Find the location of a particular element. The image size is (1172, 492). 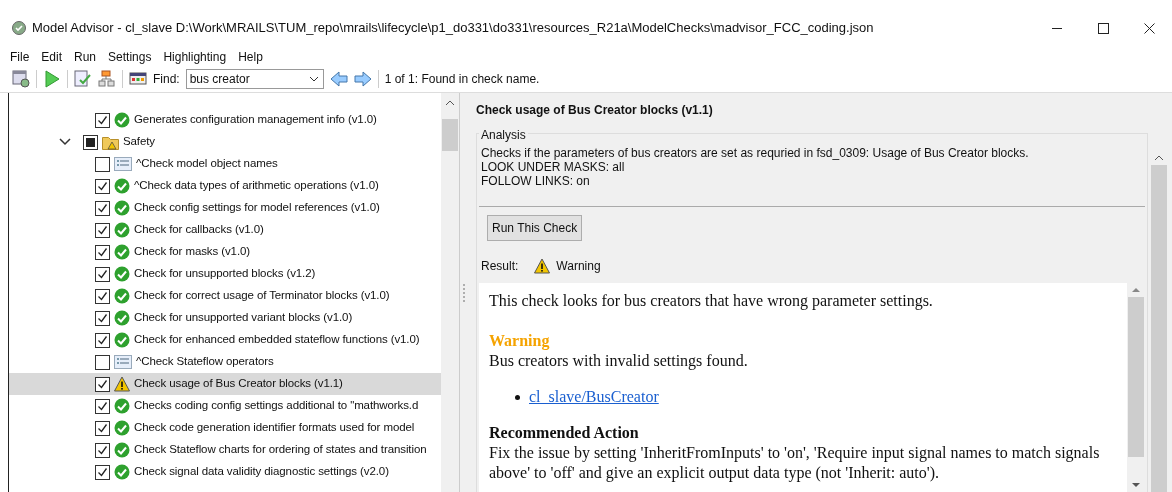

tree-item: Check for callbacks (v1.0) is located at coordinates (225, 230).